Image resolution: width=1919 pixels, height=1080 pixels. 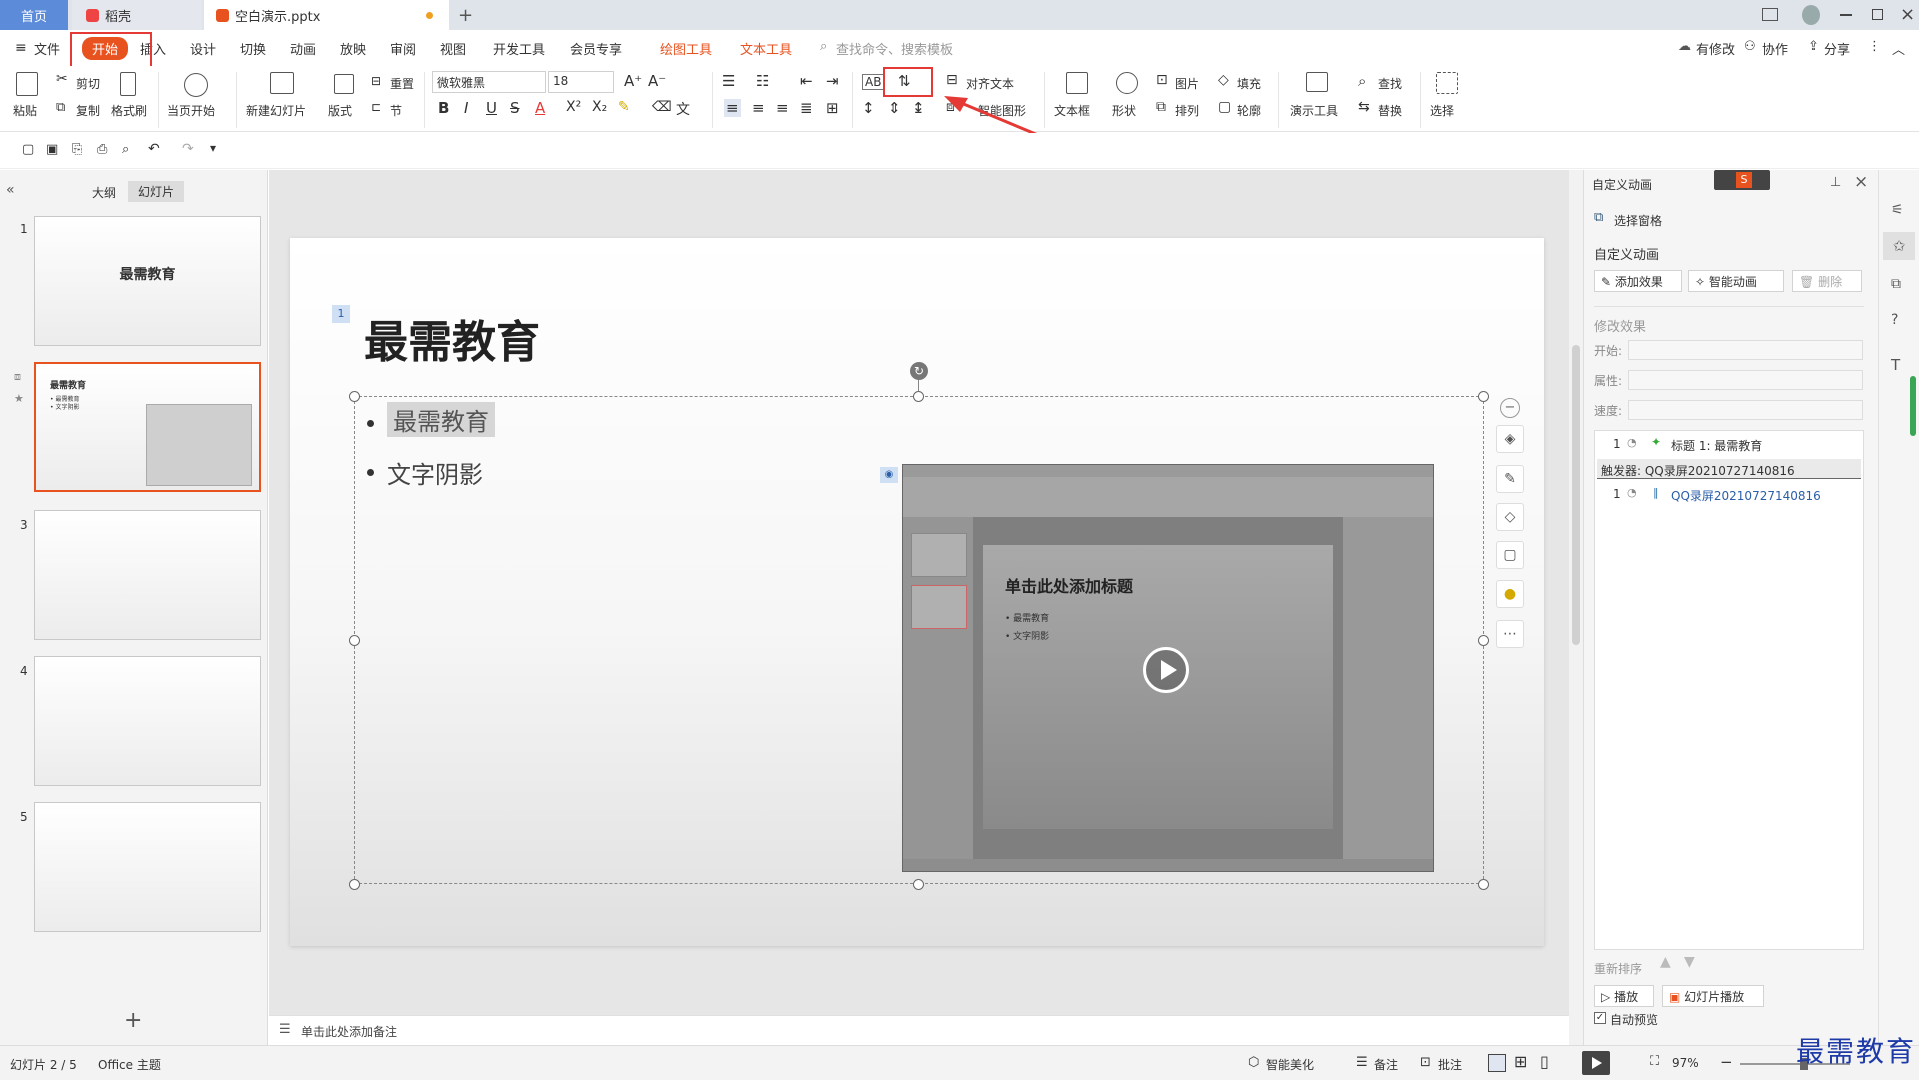 What do you see at coordinates (47, 48) in the screenshot?
I see `menu-file: 文件` at bounding box center [47, 48].